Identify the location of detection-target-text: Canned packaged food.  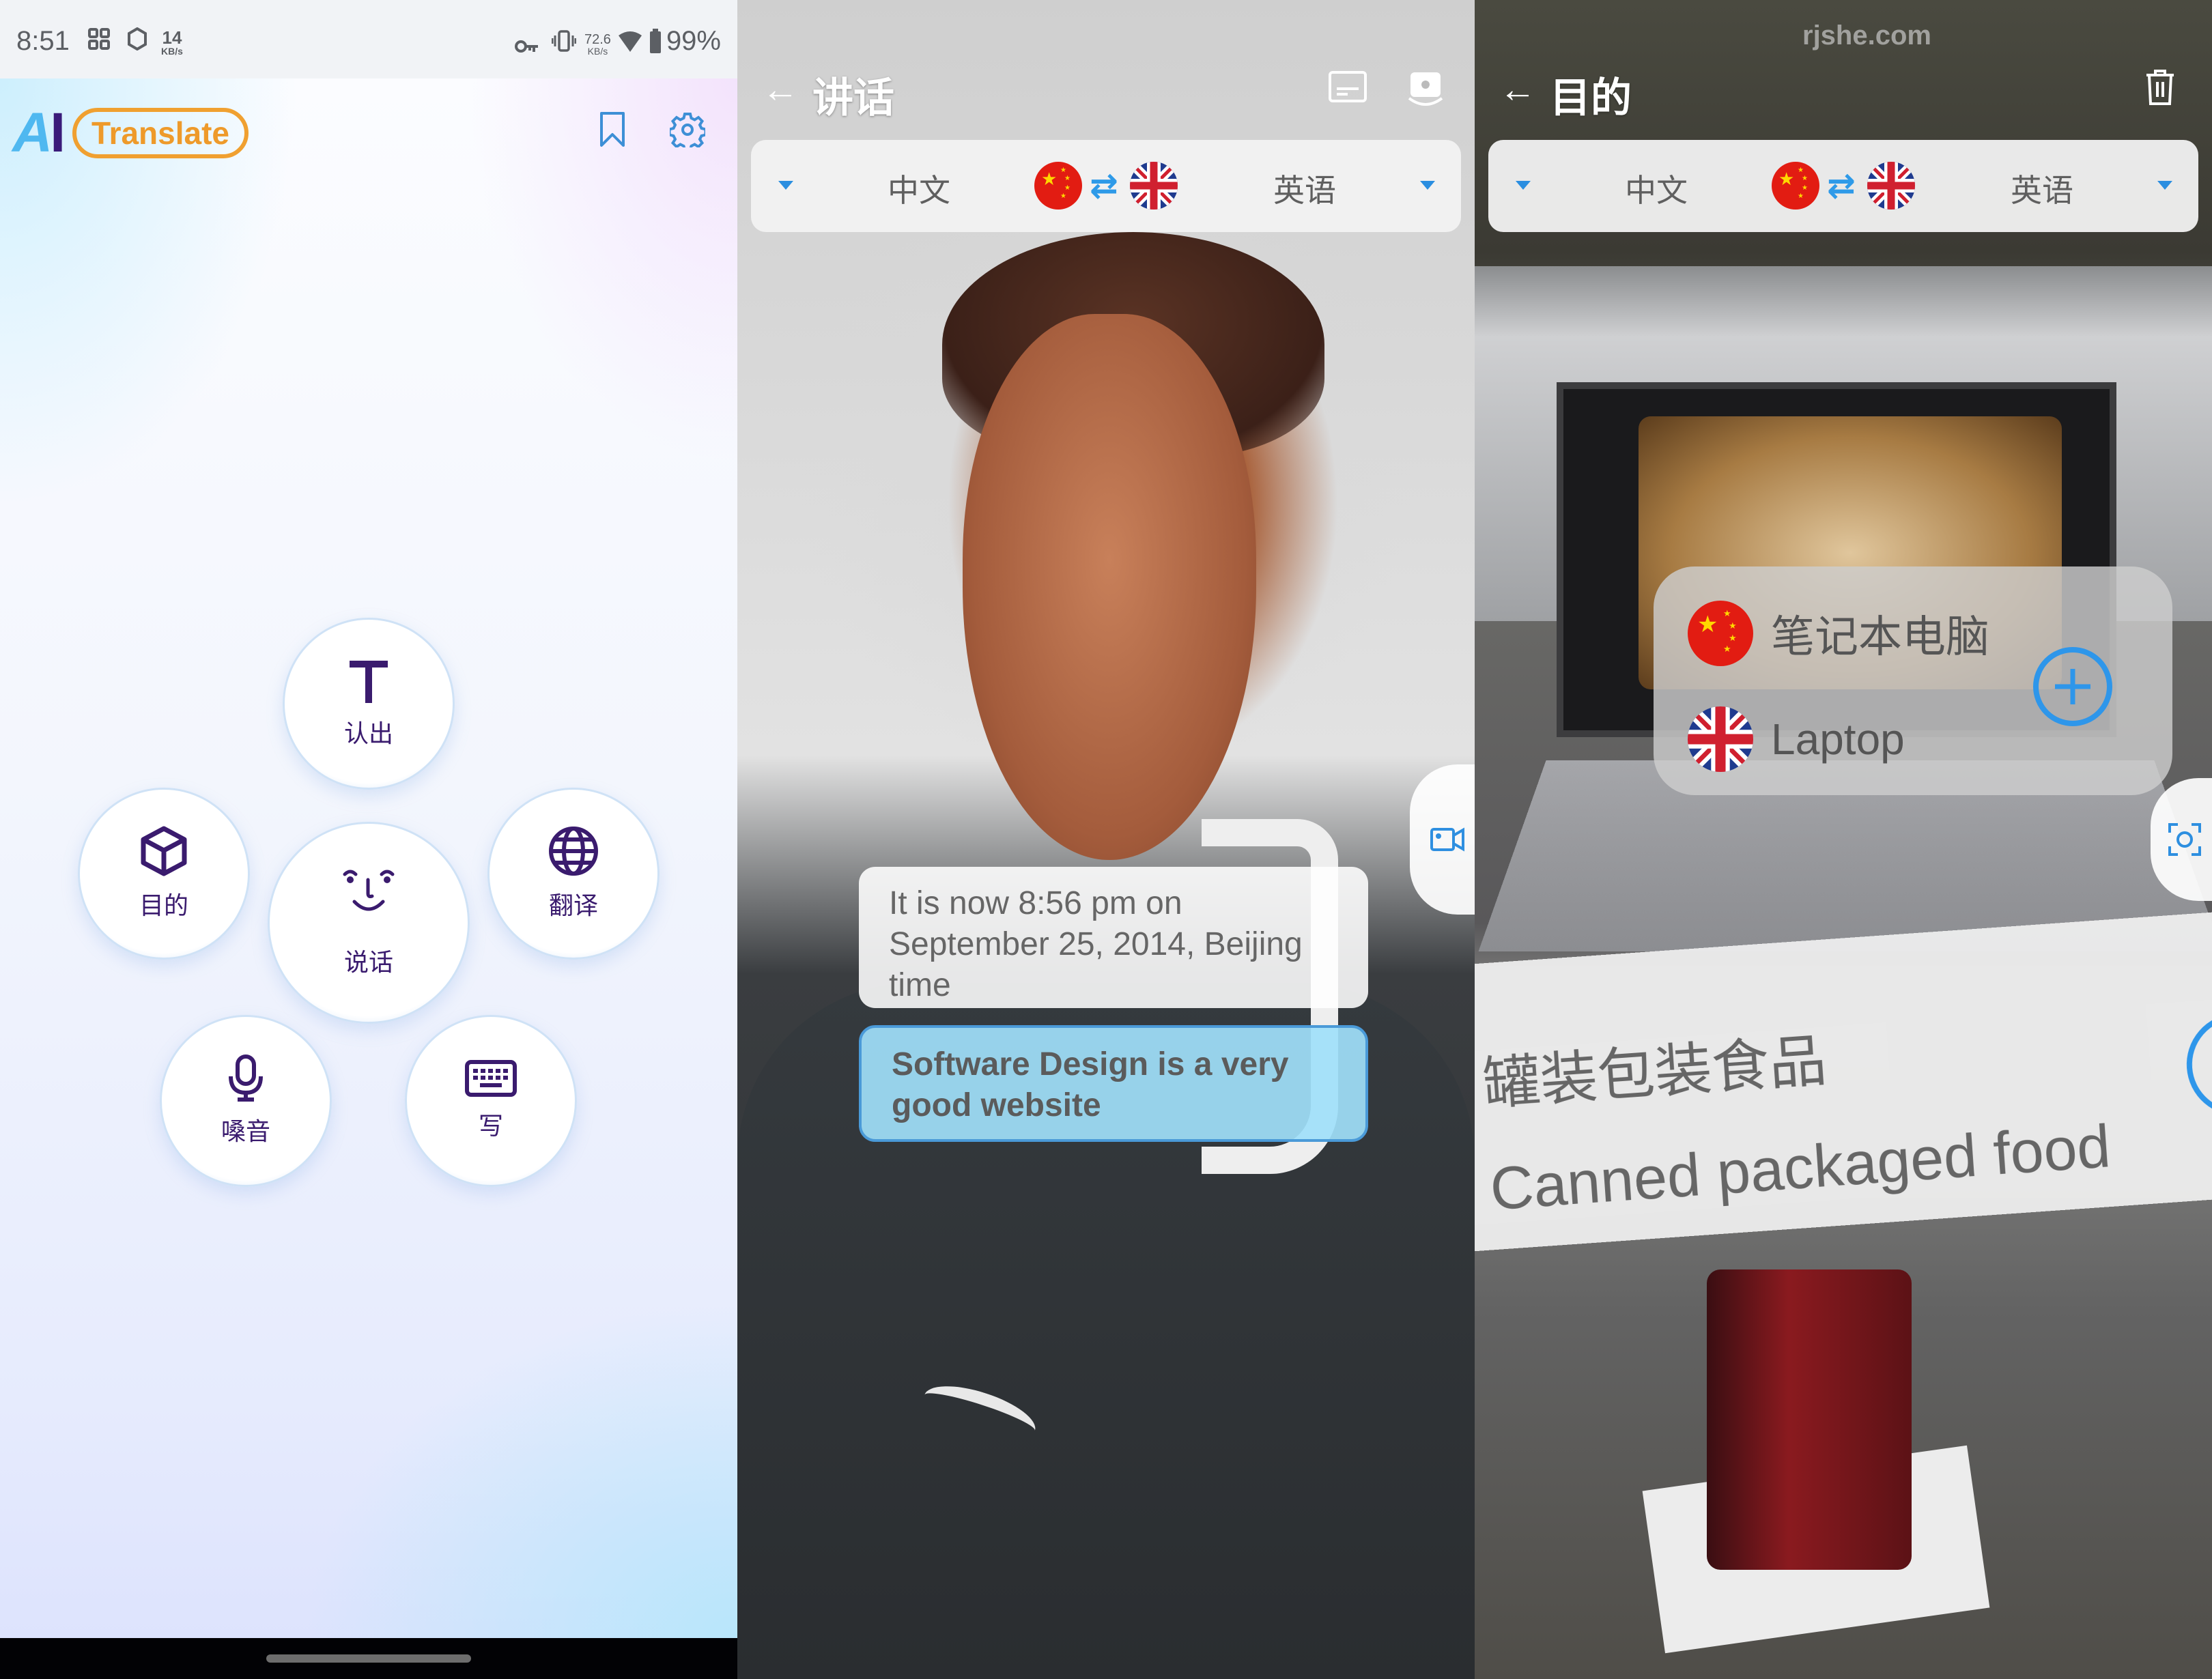
(1800, 1167).